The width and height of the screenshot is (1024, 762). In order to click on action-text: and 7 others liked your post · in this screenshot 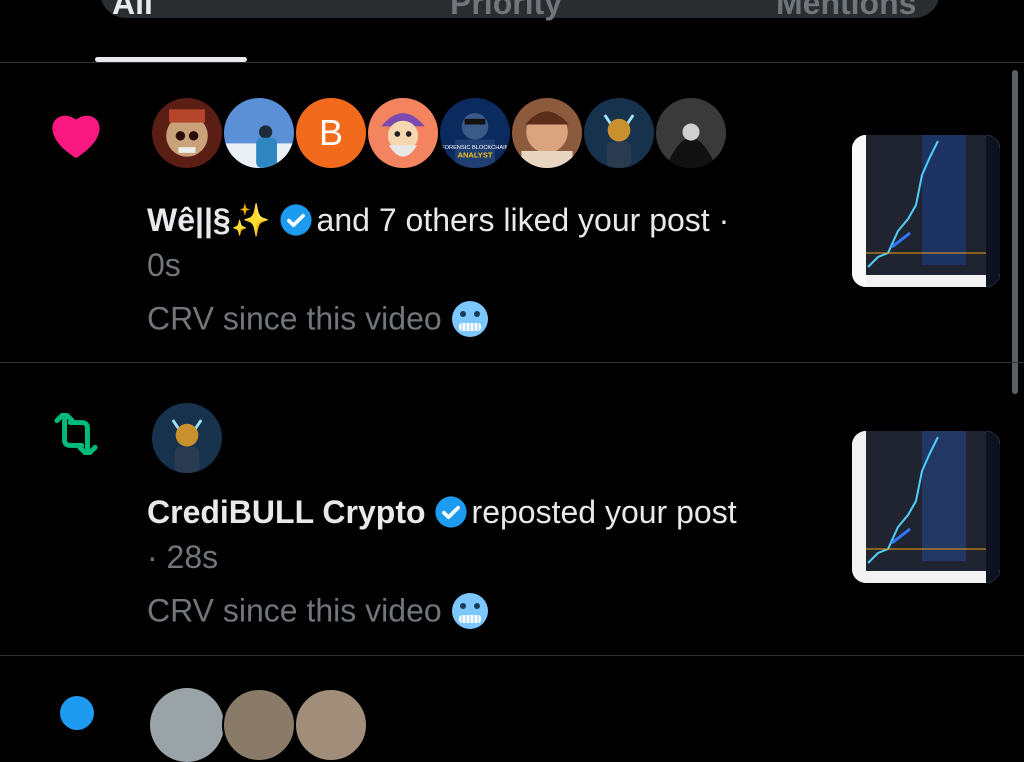, I will do `click(523, 220)`.